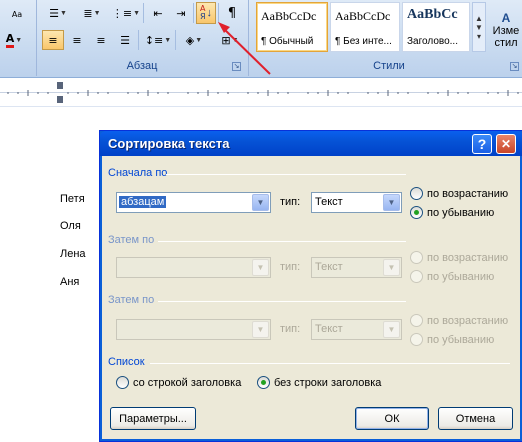 The width and height of the screenshot is (522, 442). What do you see at coordinates (72, 199) in the screenshot?
I see `document-line: Петя` at bounding box center [72, 199].